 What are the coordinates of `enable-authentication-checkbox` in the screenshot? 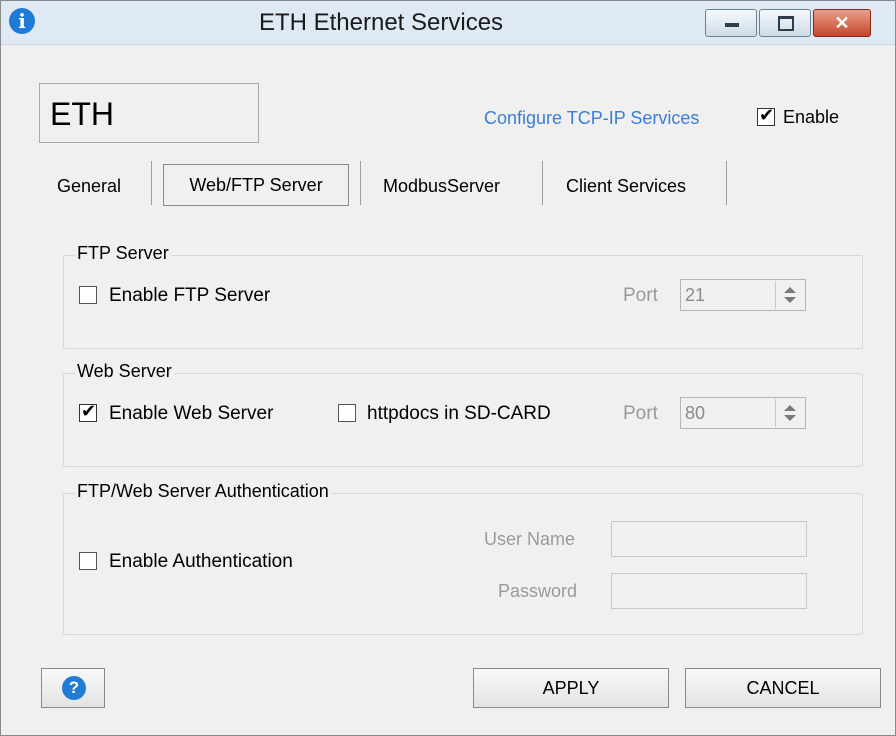 It's located at (88, 561).